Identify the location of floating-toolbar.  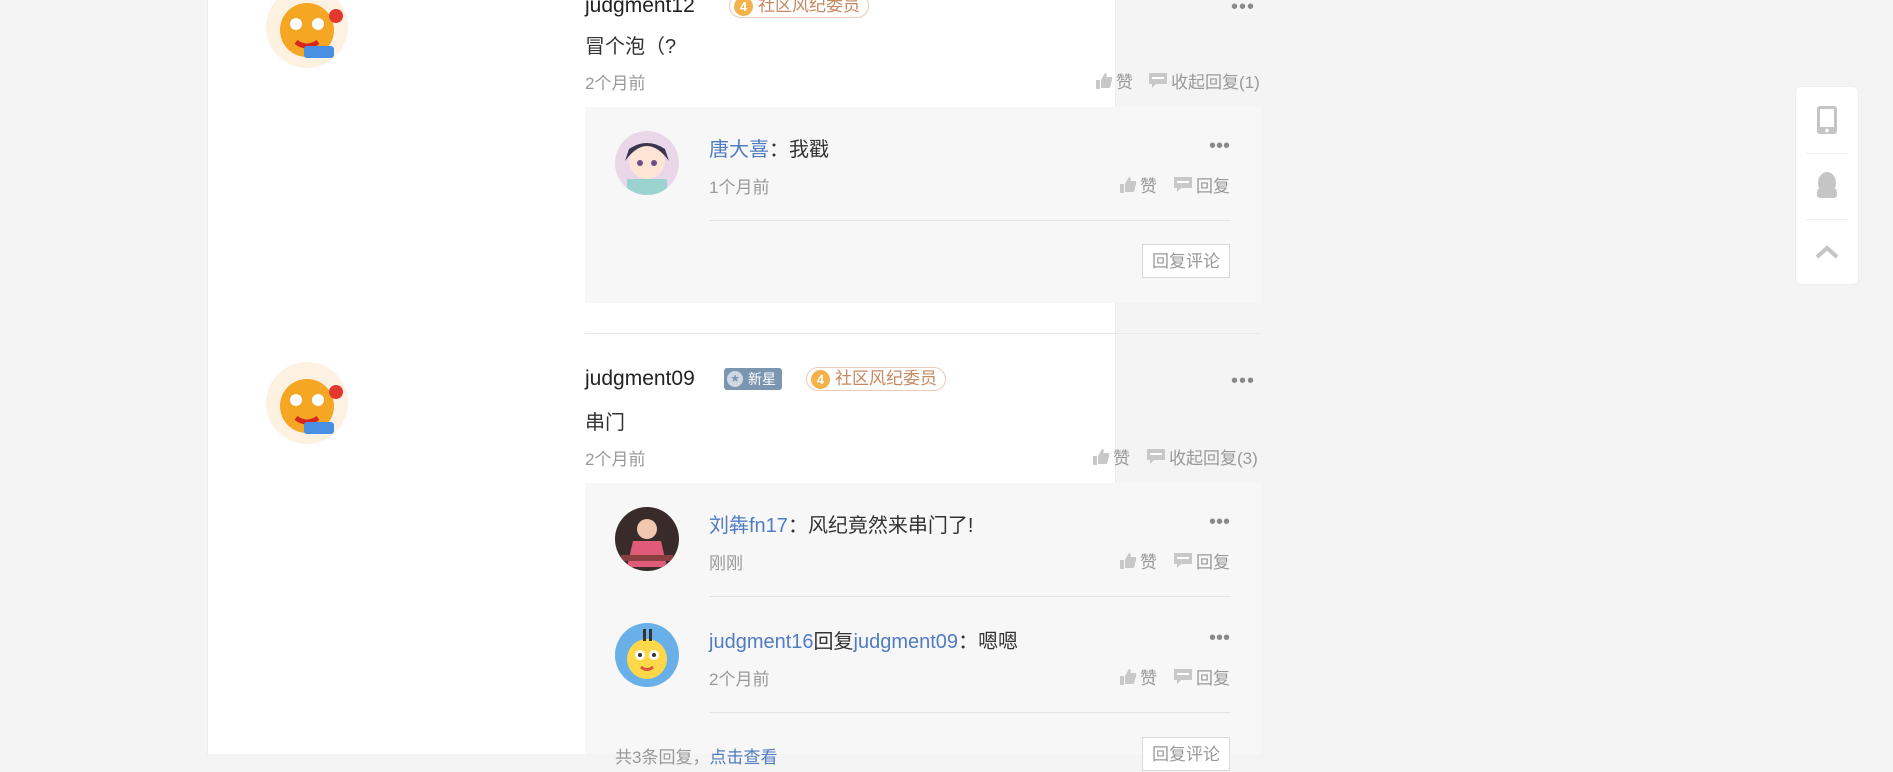
(1827, 185).